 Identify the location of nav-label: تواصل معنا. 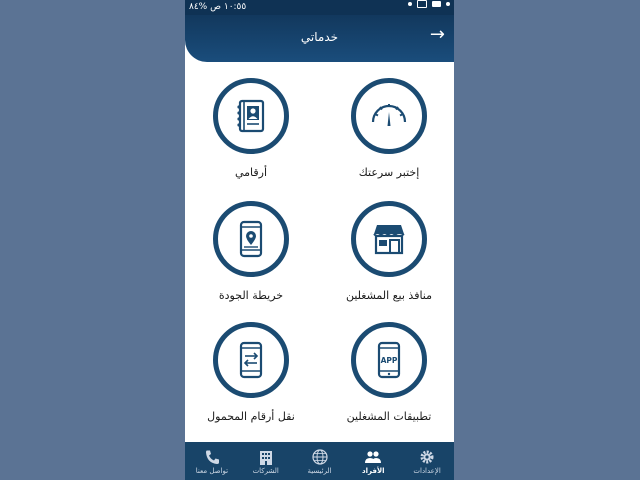
(212, 471).